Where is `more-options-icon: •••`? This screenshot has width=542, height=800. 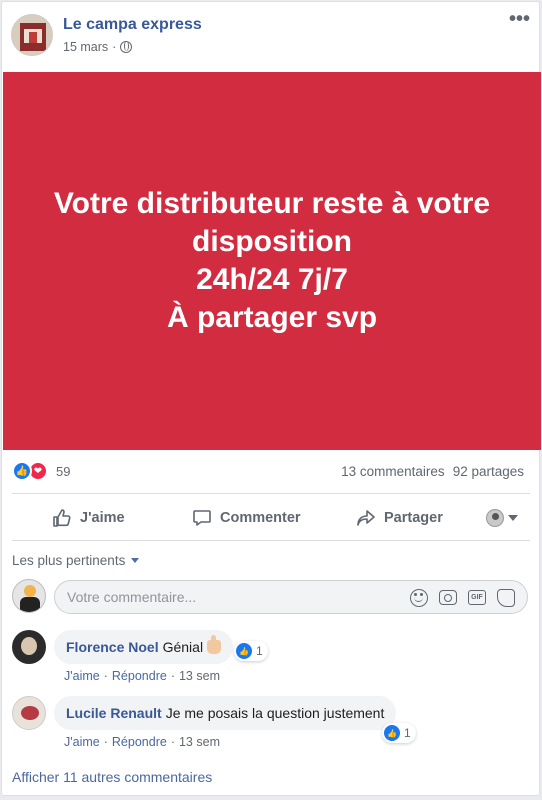 more-options-icon: ••• is located at coordinates (519, 19).